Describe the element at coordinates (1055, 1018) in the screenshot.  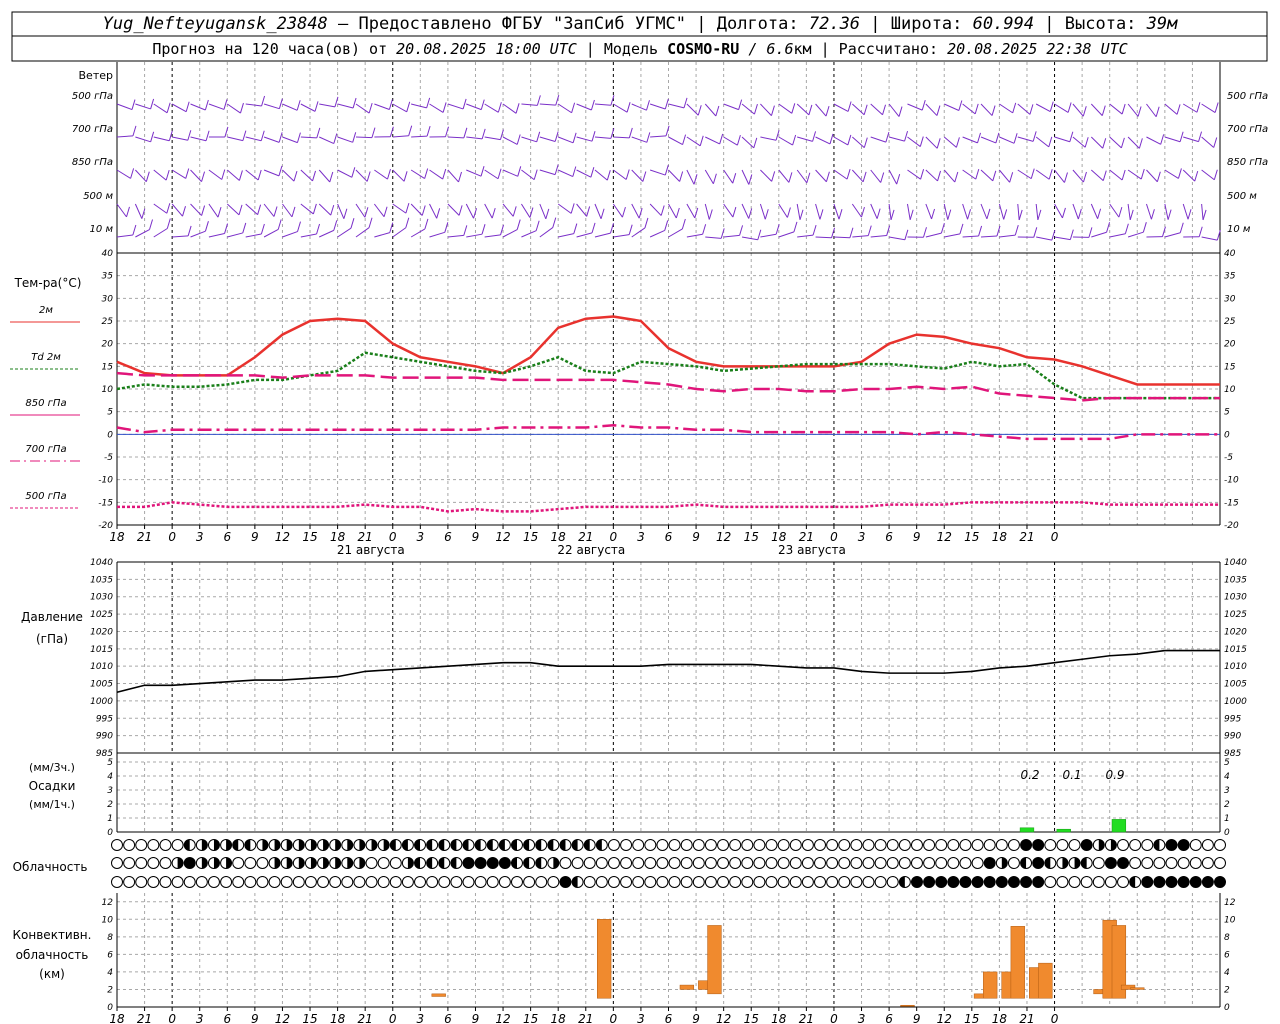
I see `time-tick-label: 0` at that location.